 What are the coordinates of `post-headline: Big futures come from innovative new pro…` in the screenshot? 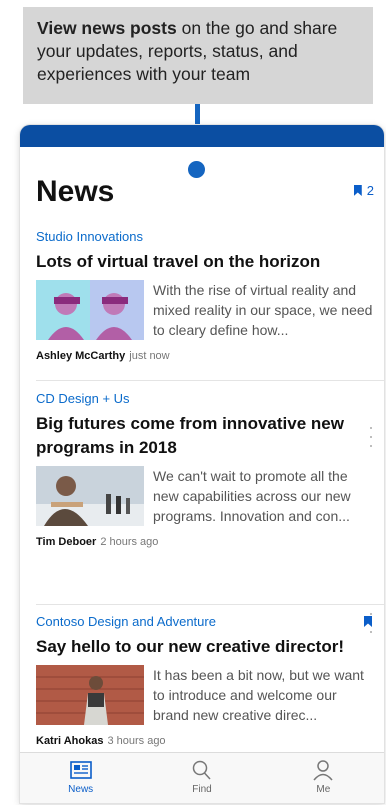 It's located at (205, 436).